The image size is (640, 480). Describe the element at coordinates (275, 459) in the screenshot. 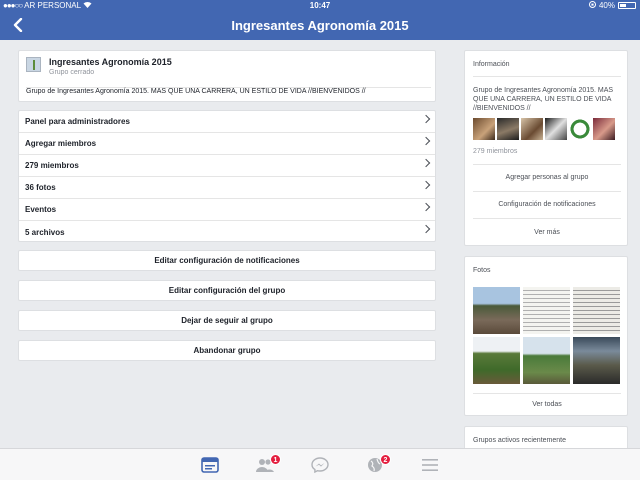

I see `friend-requests-badge: 1` at that location.